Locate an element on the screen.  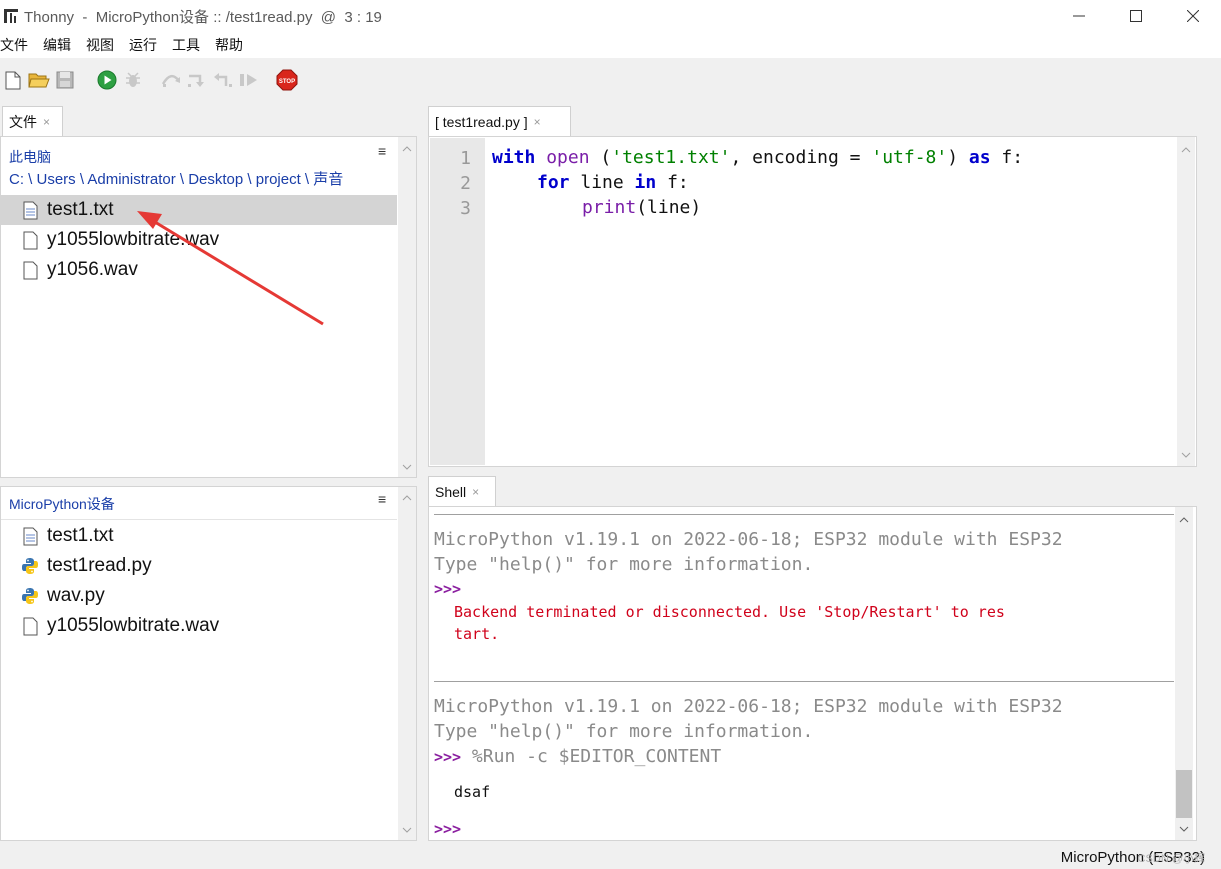
annotation-arrow is located at coordinates (230, 268).